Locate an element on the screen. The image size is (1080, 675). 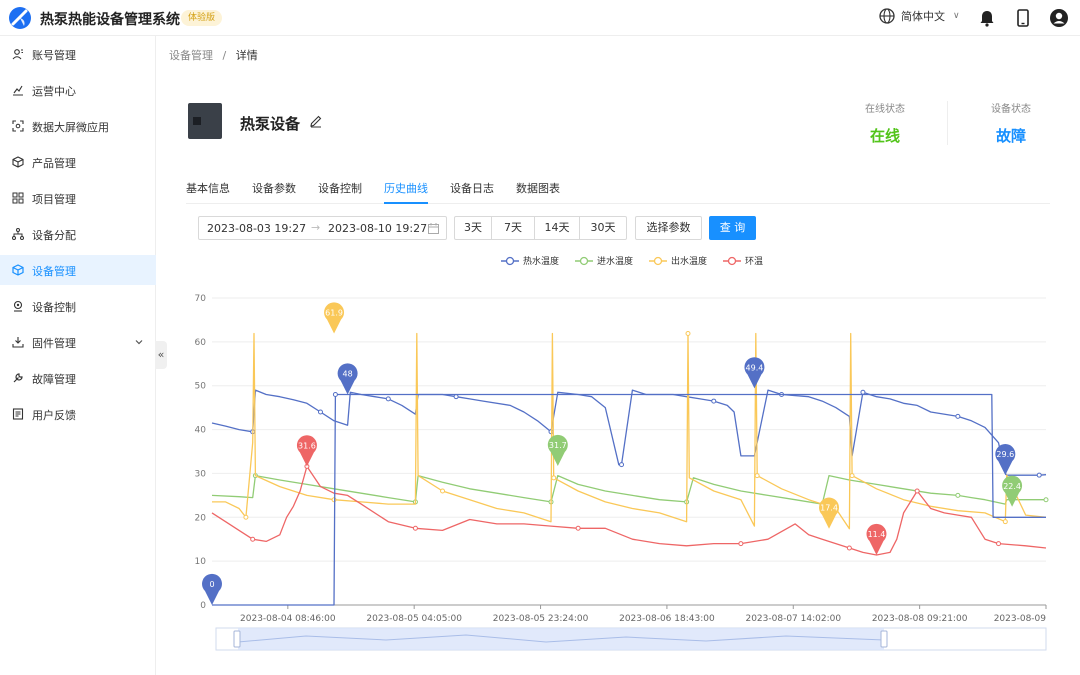
y-tick-label: 0 is located at coordinates (203, 606).